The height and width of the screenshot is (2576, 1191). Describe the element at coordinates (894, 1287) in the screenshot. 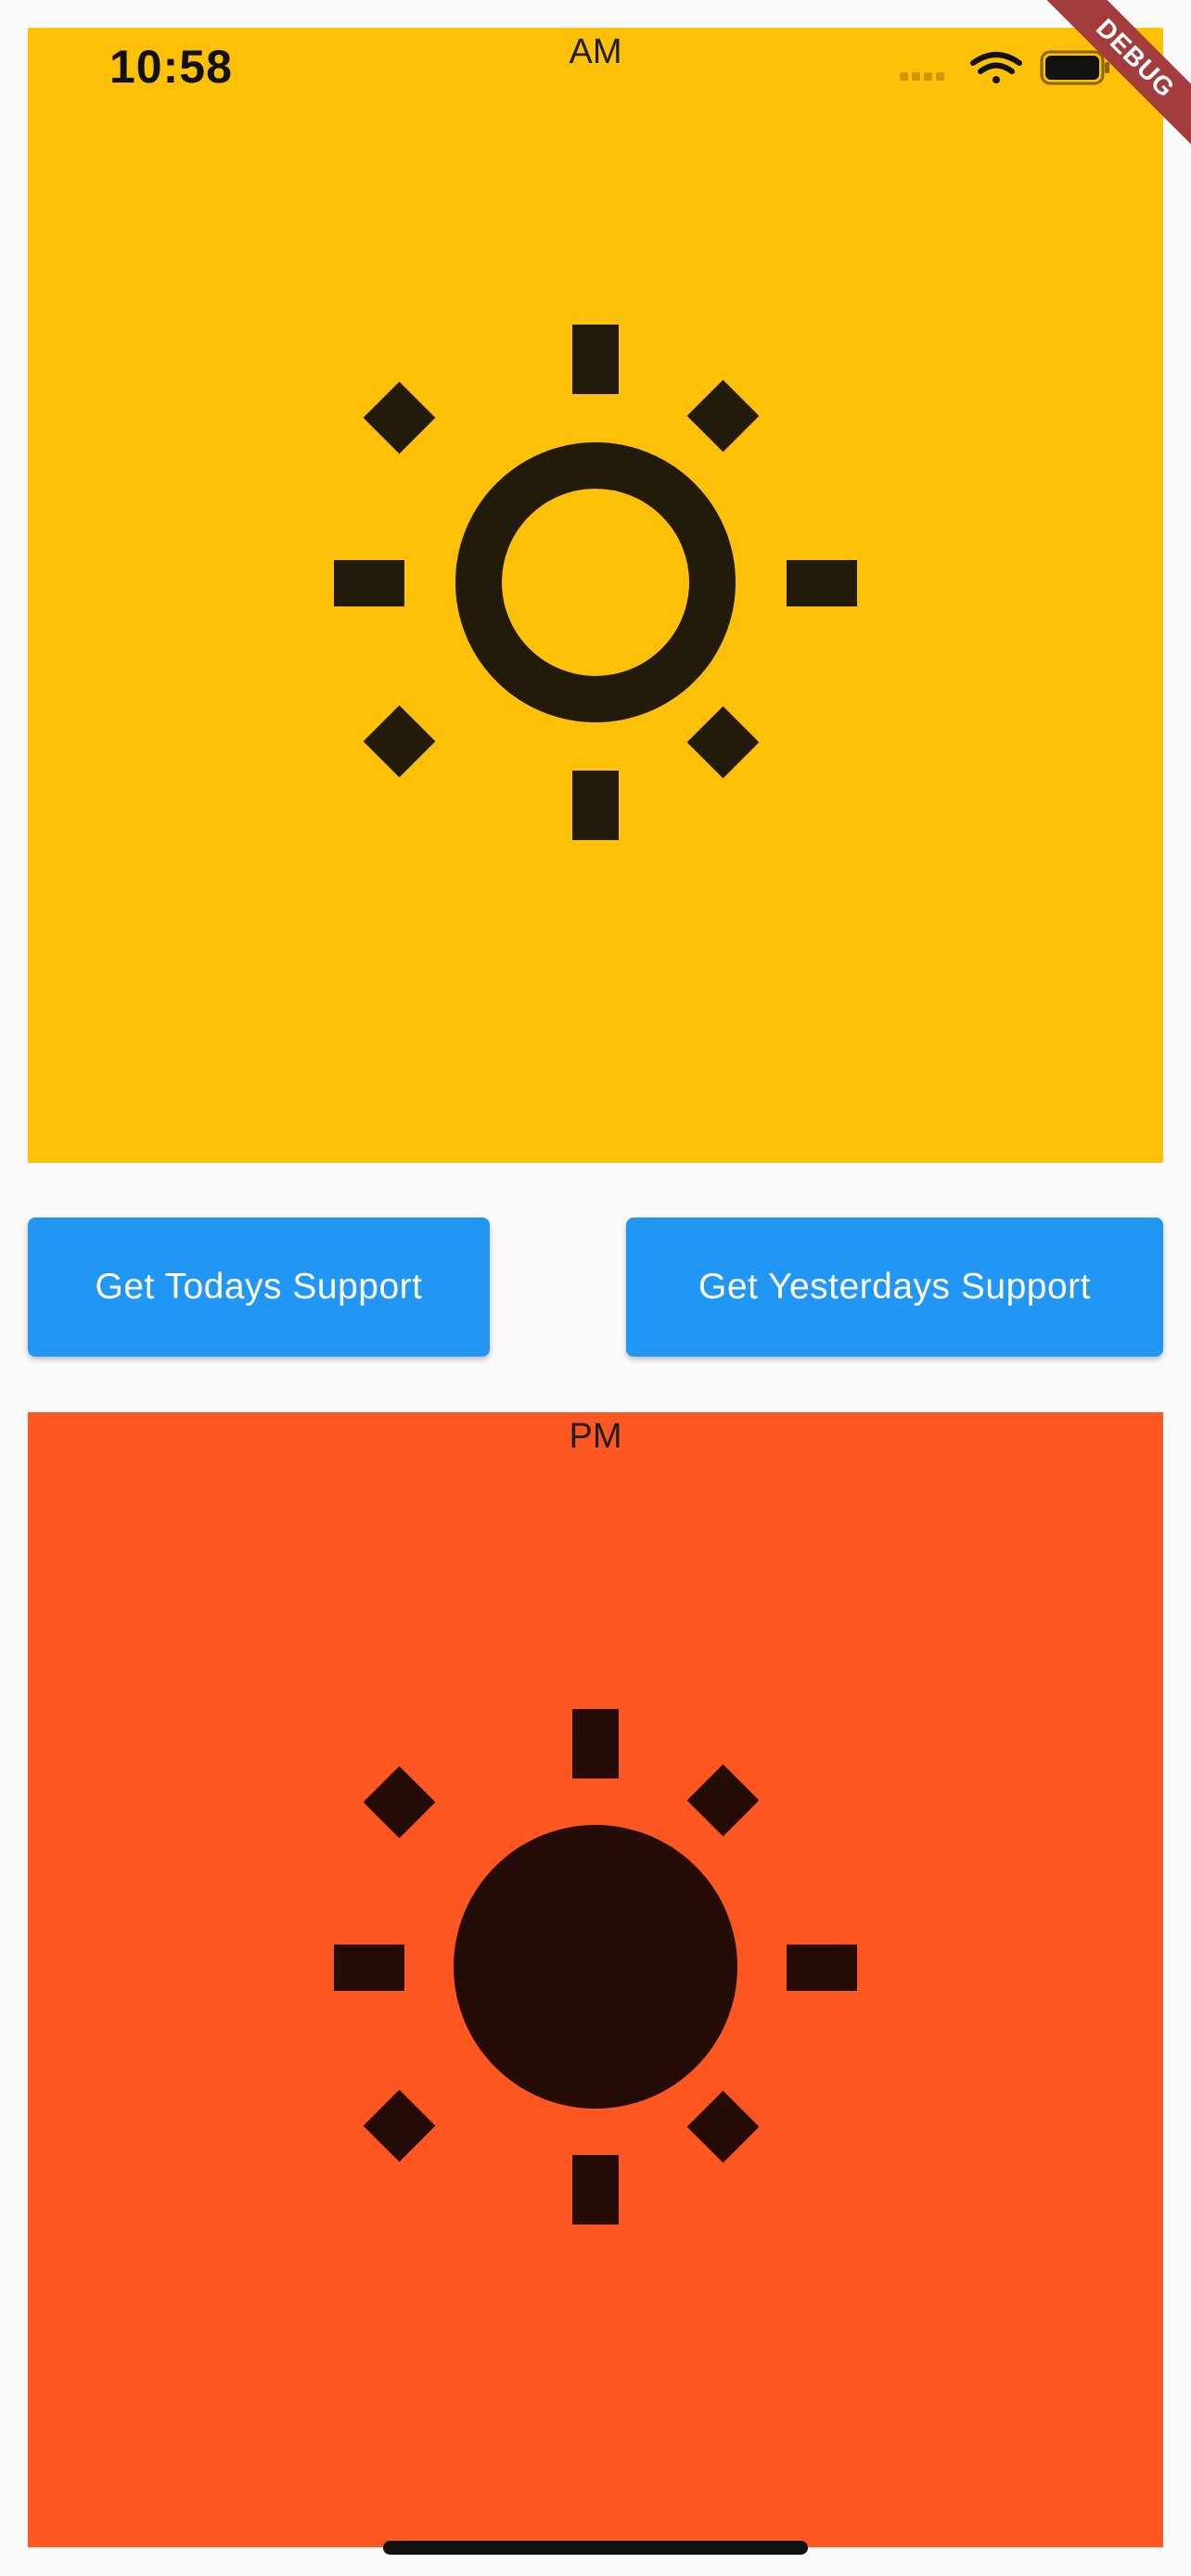

I see `get-yesterdays-support-button: Get Yesterdays Support` at that location.